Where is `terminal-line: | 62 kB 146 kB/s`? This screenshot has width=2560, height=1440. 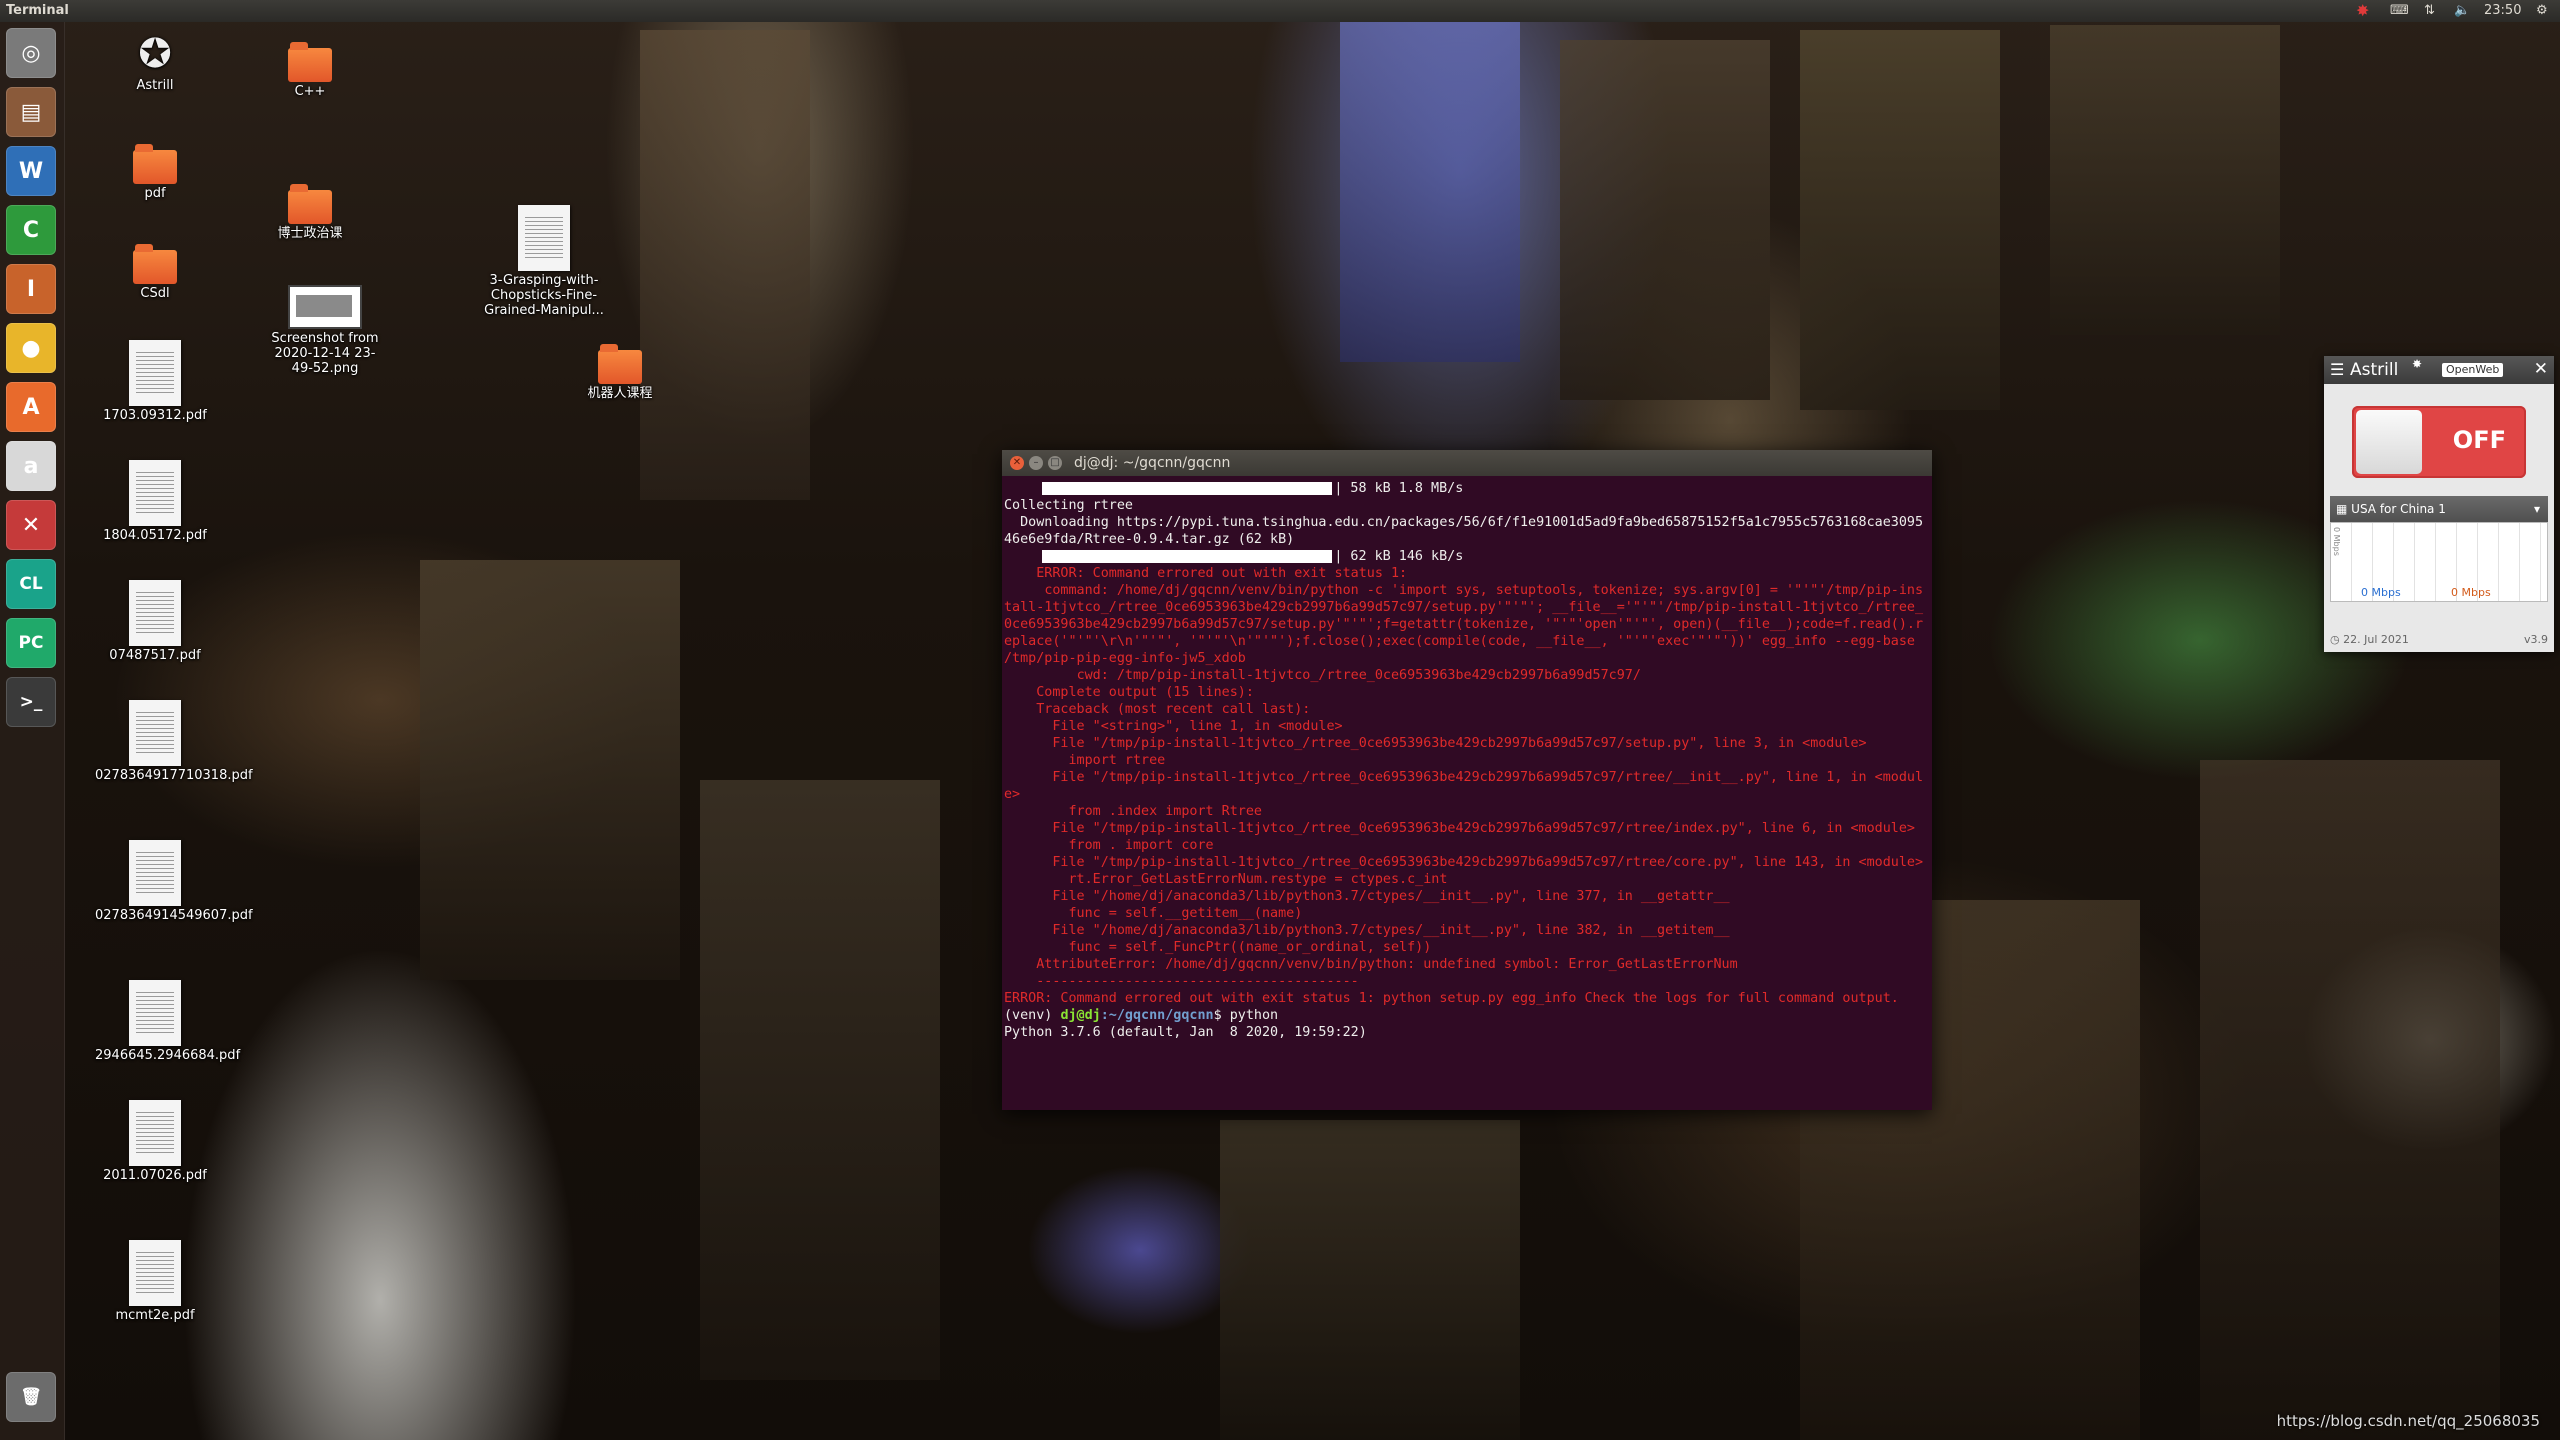
terminal-line: | 62 kB 146 kB/s is located at coordinates (1467, 556).